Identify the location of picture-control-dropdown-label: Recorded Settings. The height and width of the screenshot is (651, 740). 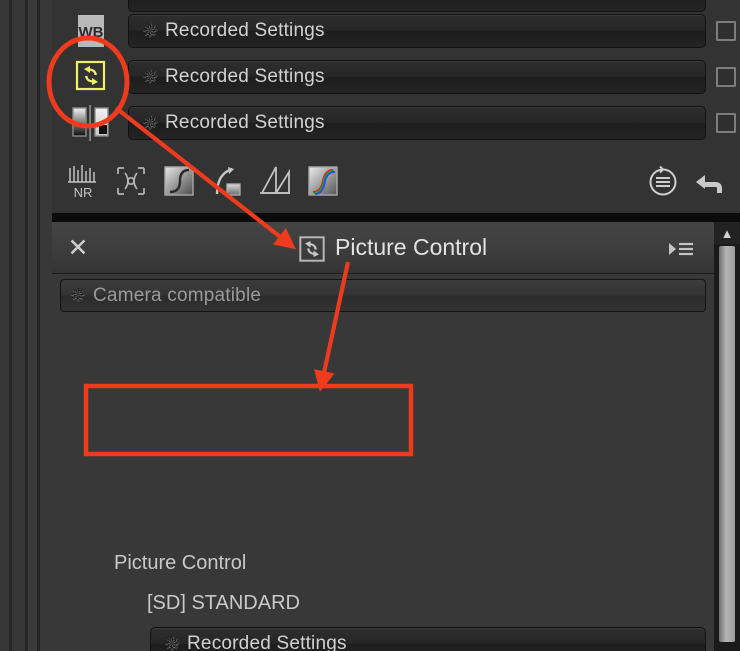
(245, 76).